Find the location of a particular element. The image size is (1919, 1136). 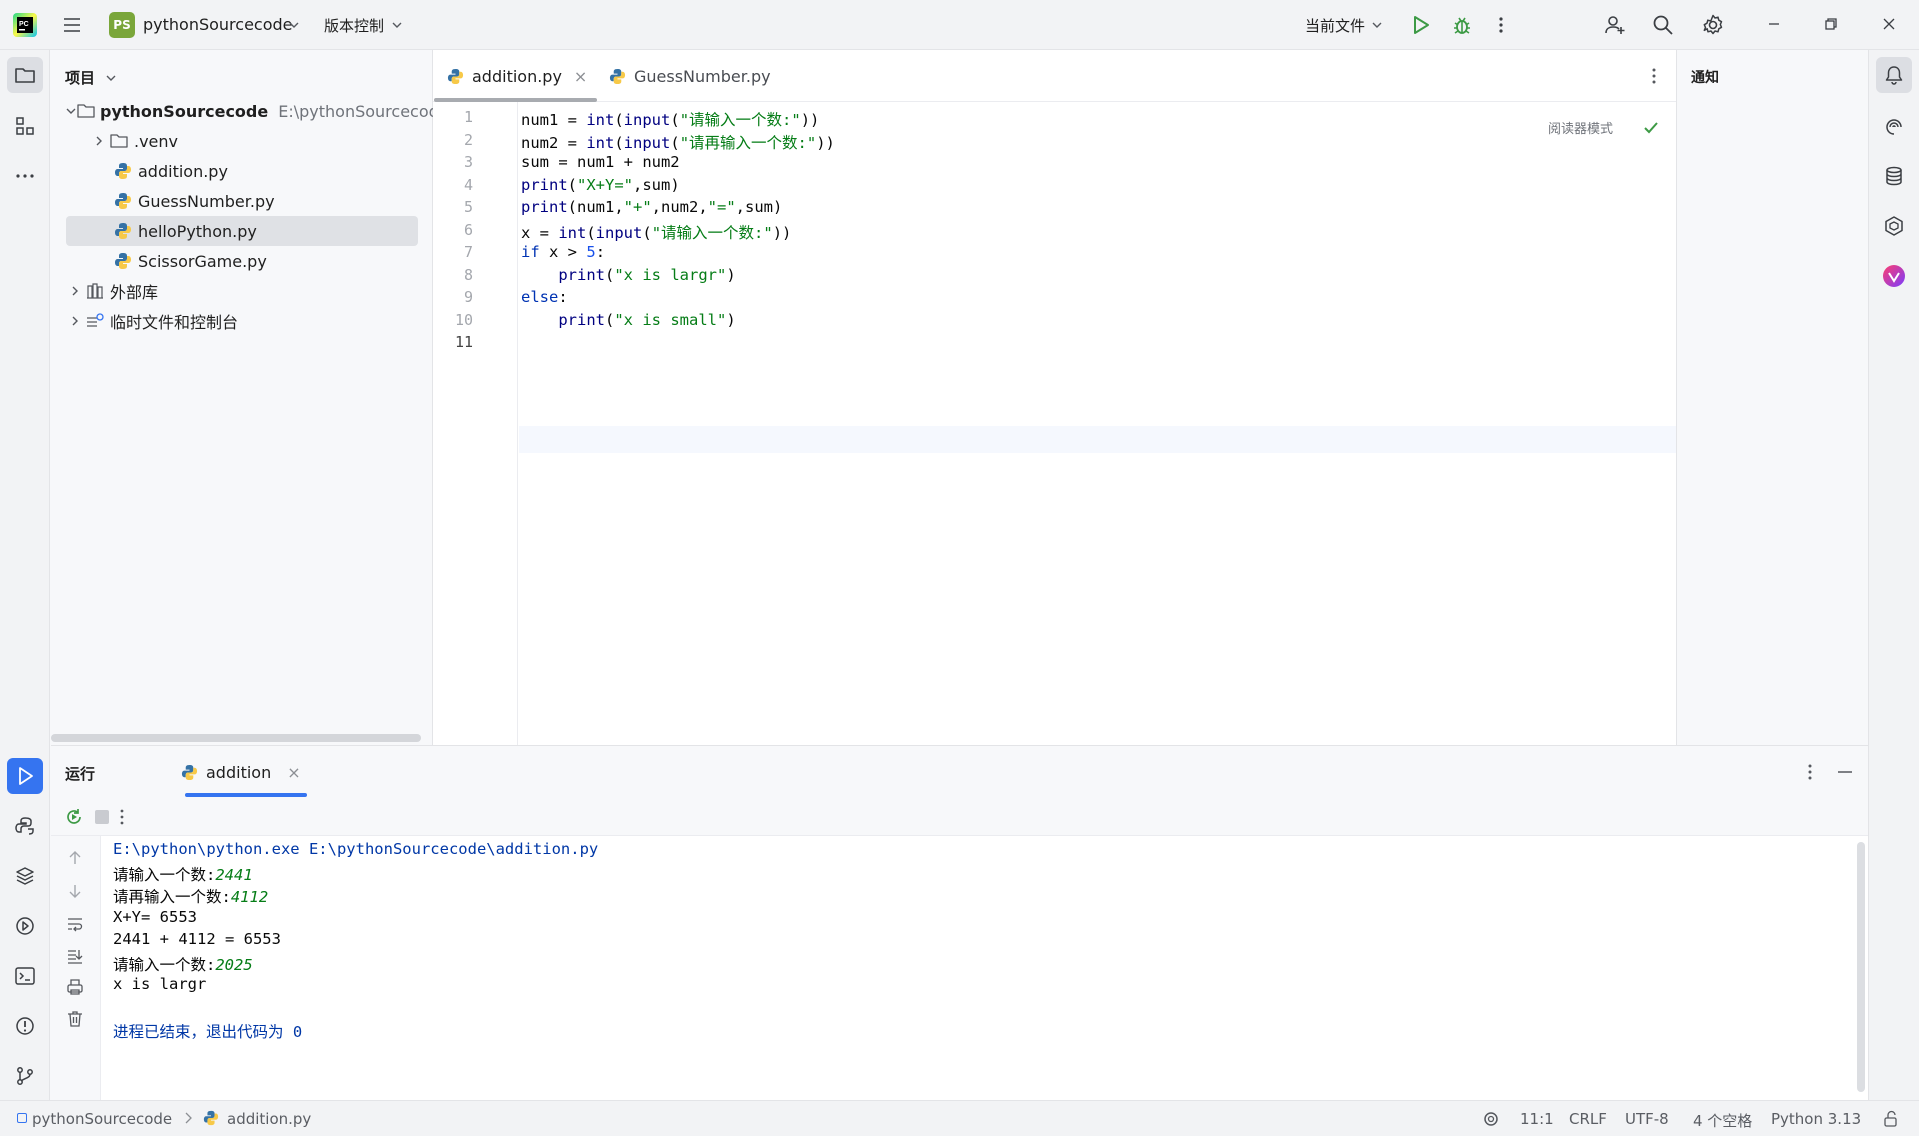

problems-tool-button is located at coordinates (25, 1026).